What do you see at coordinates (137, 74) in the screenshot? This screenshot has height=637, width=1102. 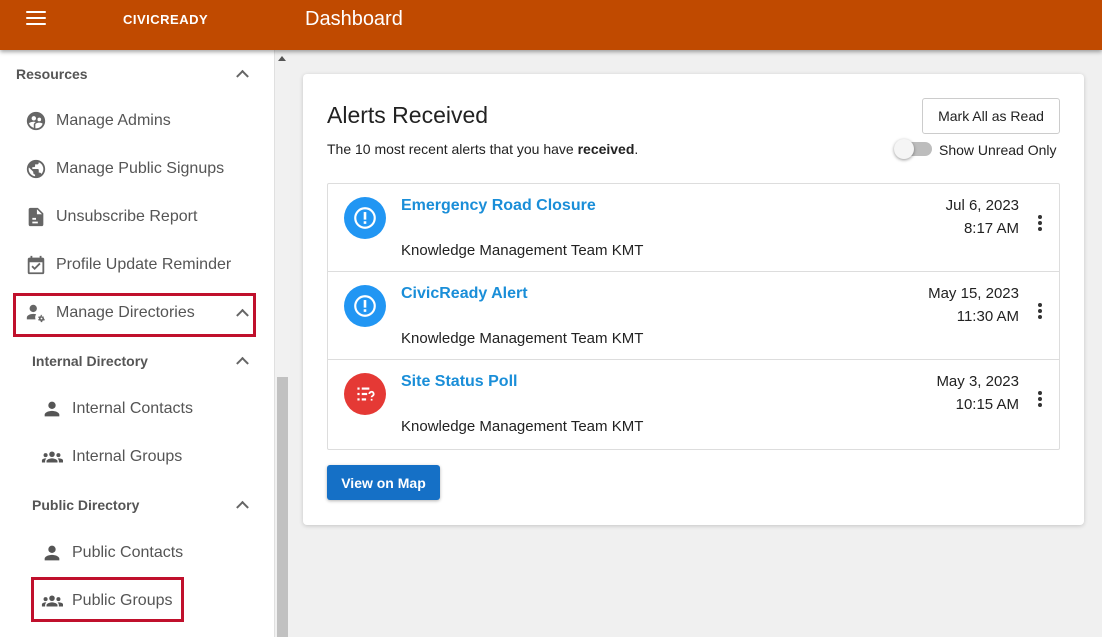 I see `sidebar-section-resources: Resources` at bounding box center [137, 74].